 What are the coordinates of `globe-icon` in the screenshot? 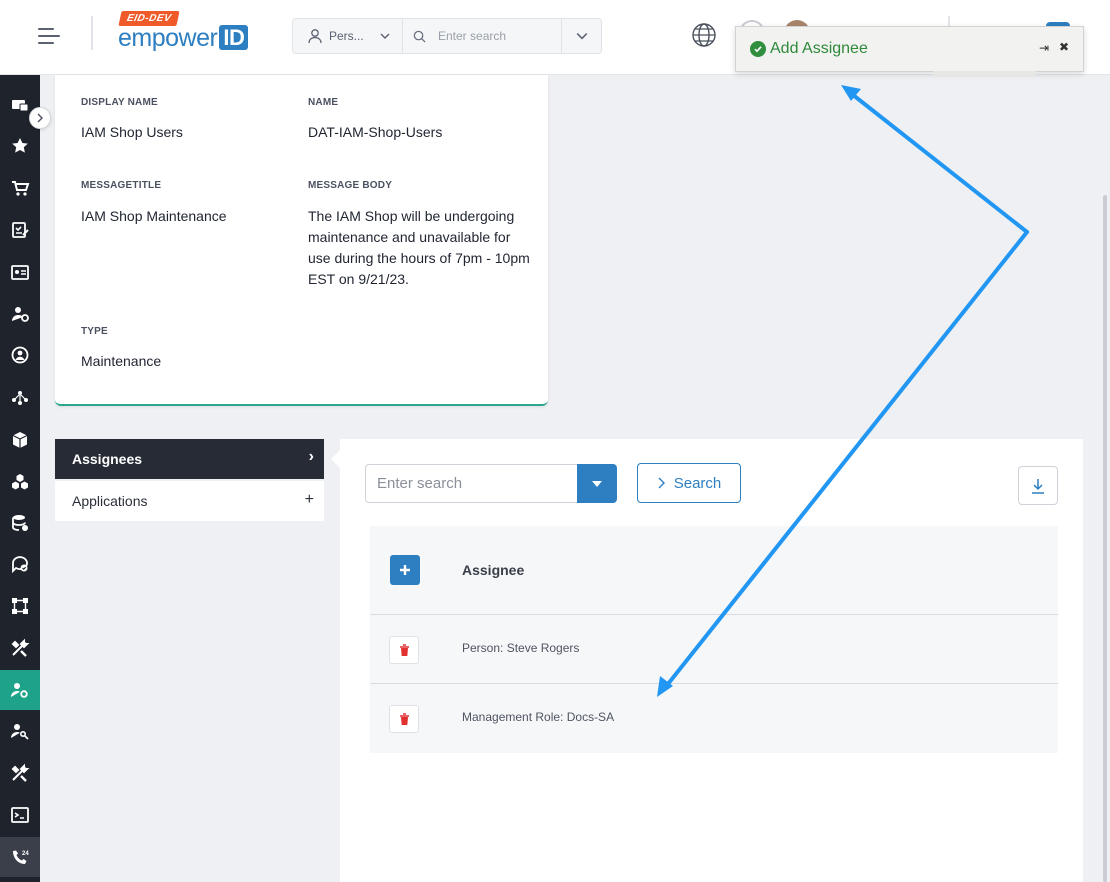 It's located at (704, 35).